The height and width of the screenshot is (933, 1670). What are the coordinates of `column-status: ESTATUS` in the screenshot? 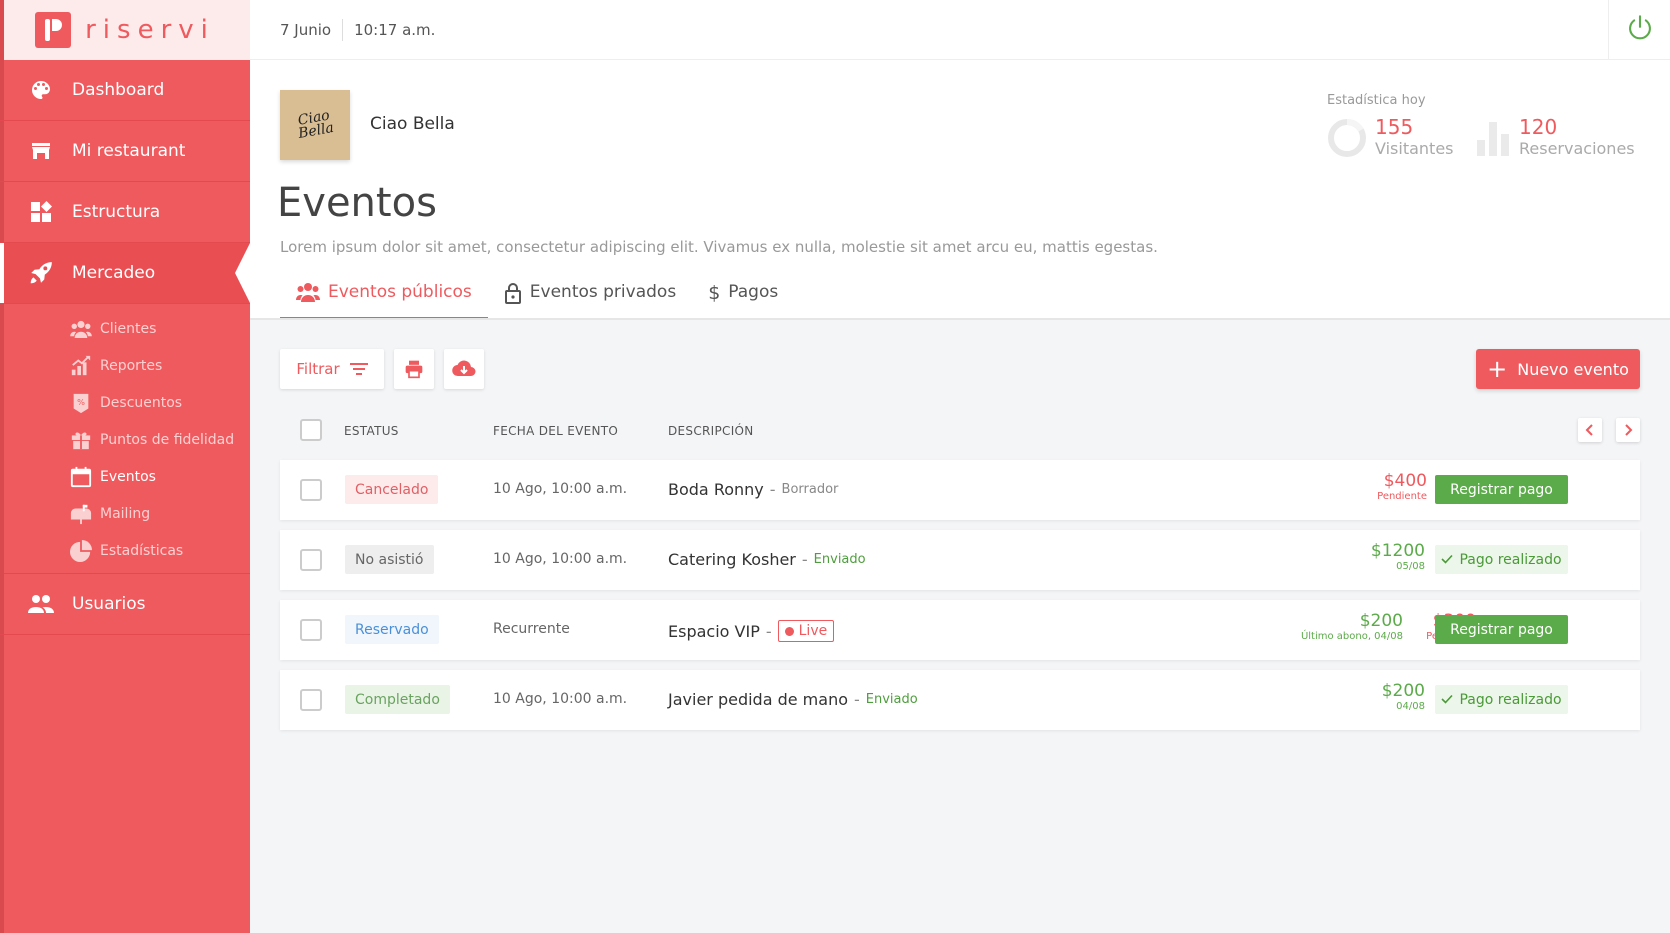 It's located at (371, 431).